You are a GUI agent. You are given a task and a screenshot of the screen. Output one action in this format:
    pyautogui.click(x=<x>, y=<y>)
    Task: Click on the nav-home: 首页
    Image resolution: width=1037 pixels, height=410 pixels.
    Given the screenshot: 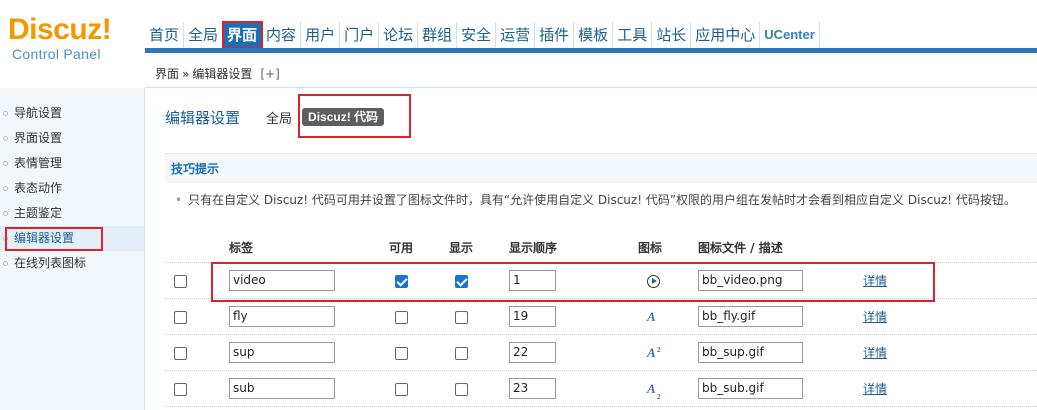 What is the action you would take?
    pyautogui.click(x=165, y=35)
    